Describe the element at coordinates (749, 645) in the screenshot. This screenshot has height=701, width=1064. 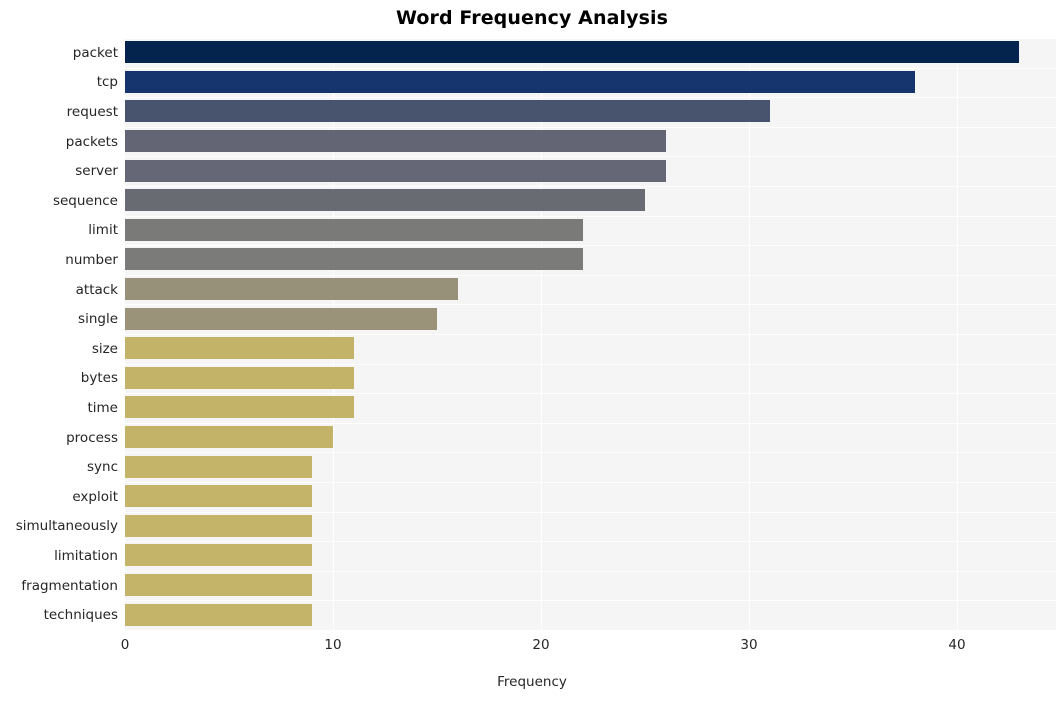
I see `x-tick-label: 30` at that location.